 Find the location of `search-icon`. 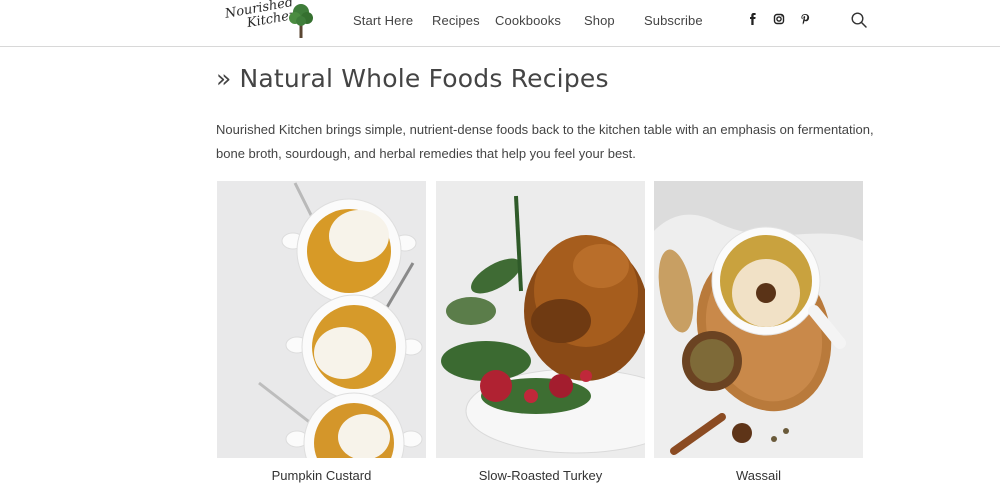

search-icon is located at coordinates (859, 20).